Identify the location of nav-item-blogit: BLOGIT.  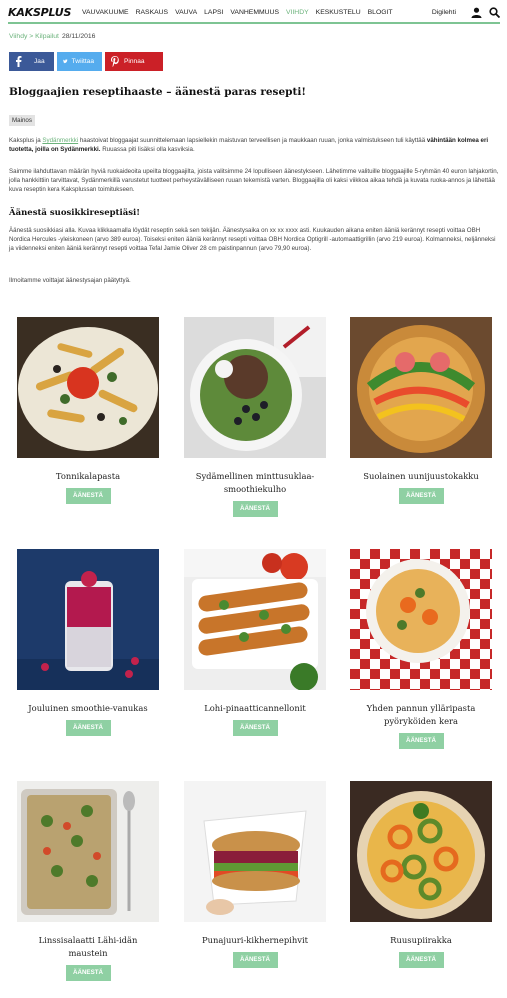
(380, 12).